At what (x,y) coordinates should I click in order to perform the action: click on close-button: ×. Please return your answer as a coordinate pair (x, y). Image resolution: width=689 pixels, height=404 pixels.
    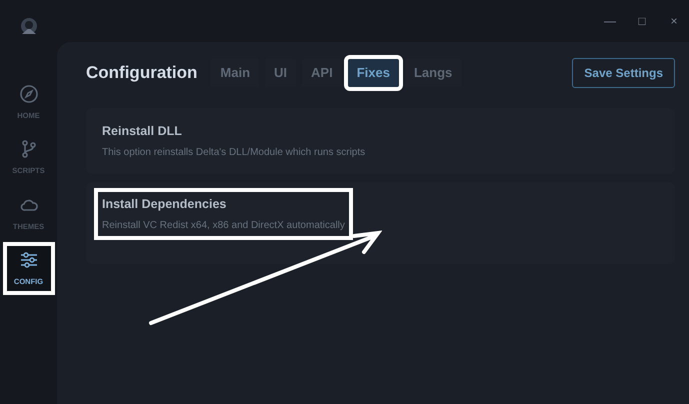
    Looking at the image, I should click on (674, 21).